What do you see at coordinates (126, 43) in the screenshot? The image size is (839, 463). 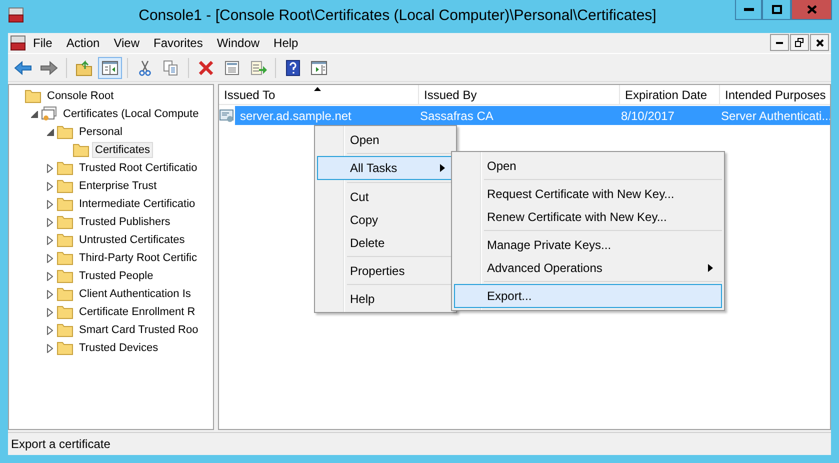 I see `menu-bar-item: View` at bounding box center [126, 43].